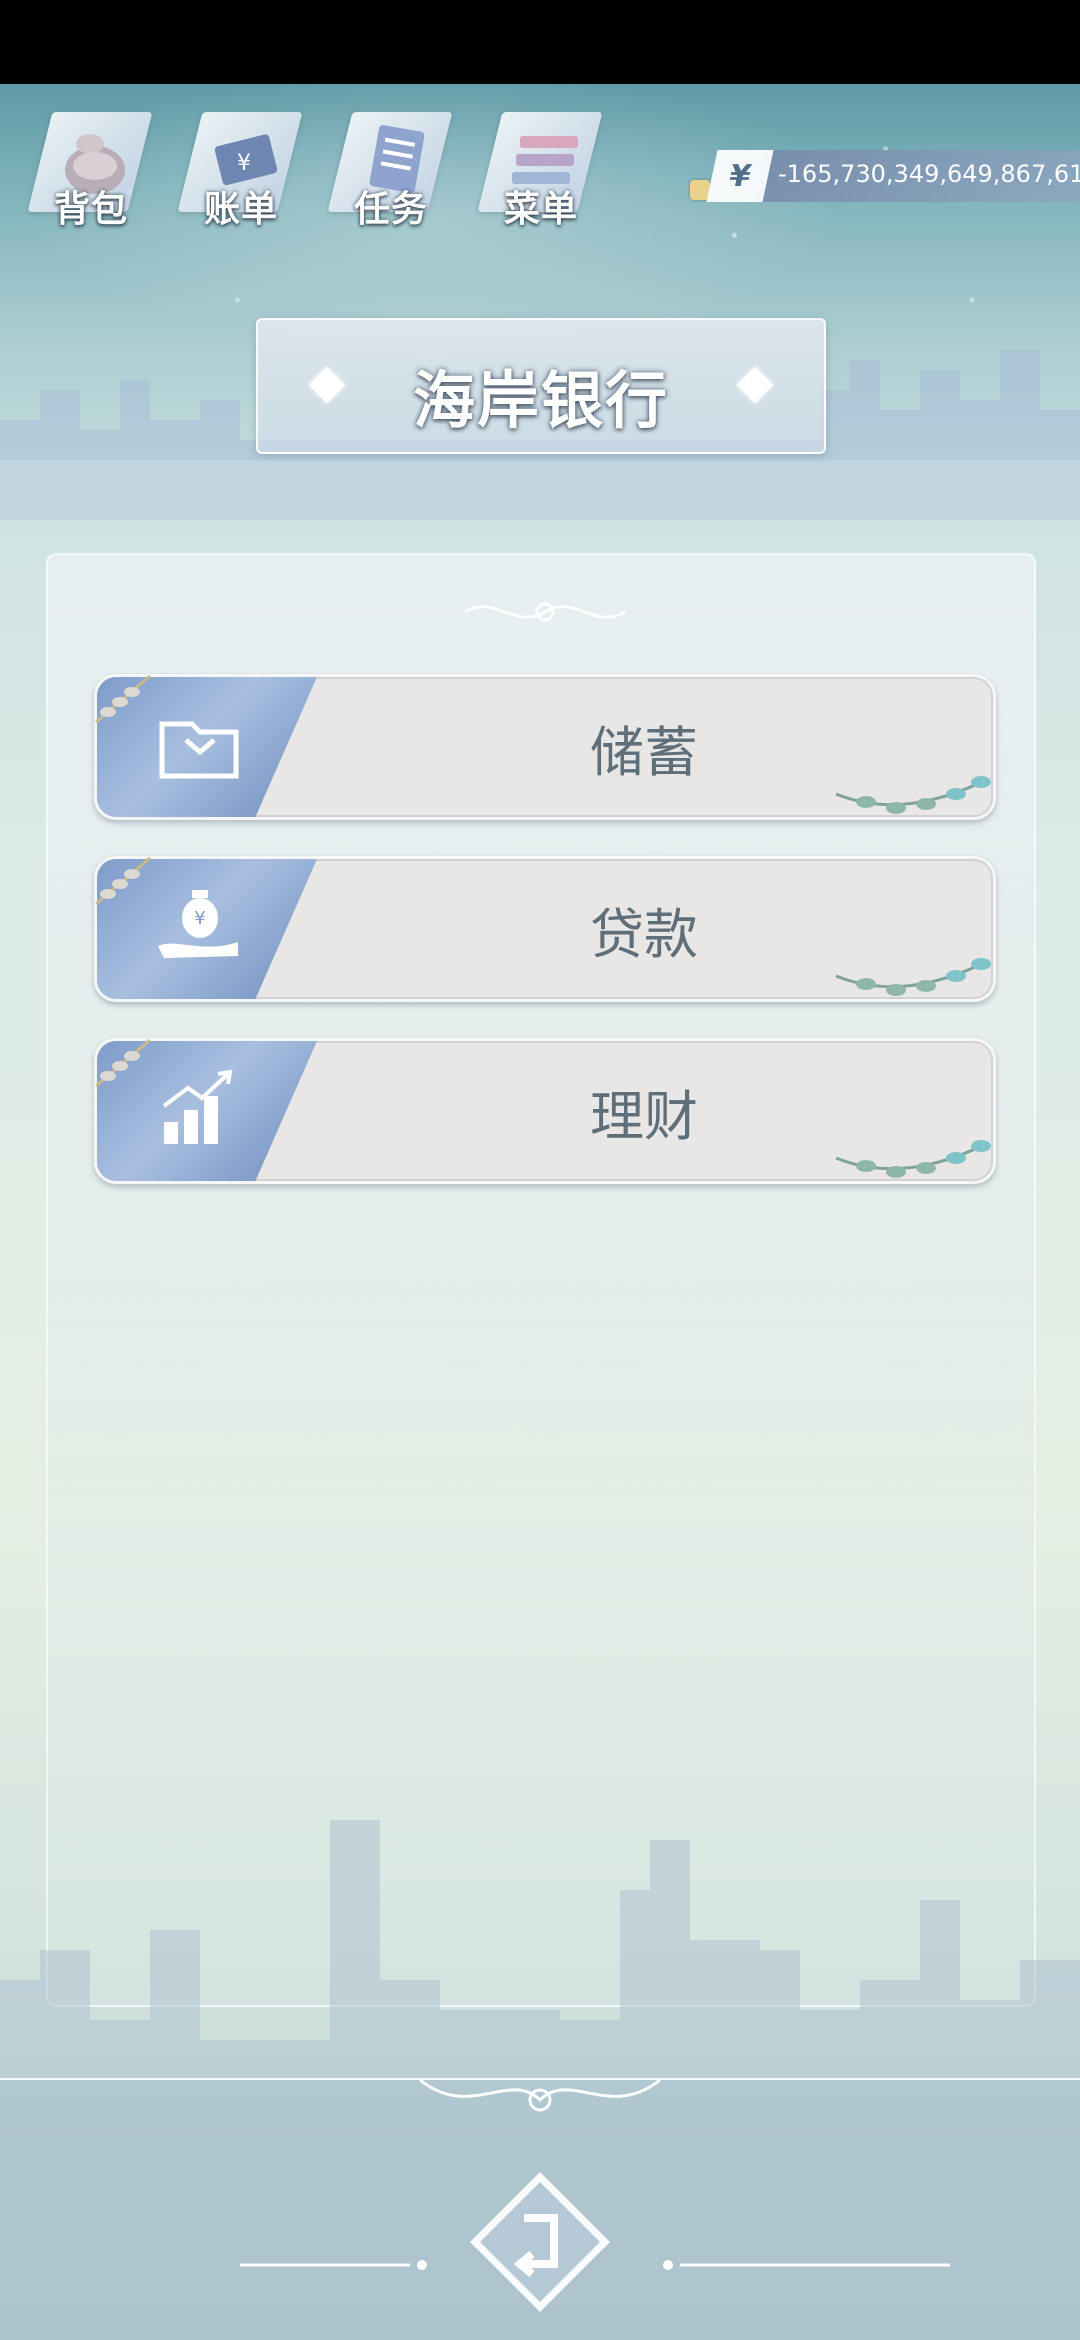 The height and width of the screenshot is (2340, 1080). Describe the element at coordinates (540, 42) in the screenshot. I see `status-bar` at that location.